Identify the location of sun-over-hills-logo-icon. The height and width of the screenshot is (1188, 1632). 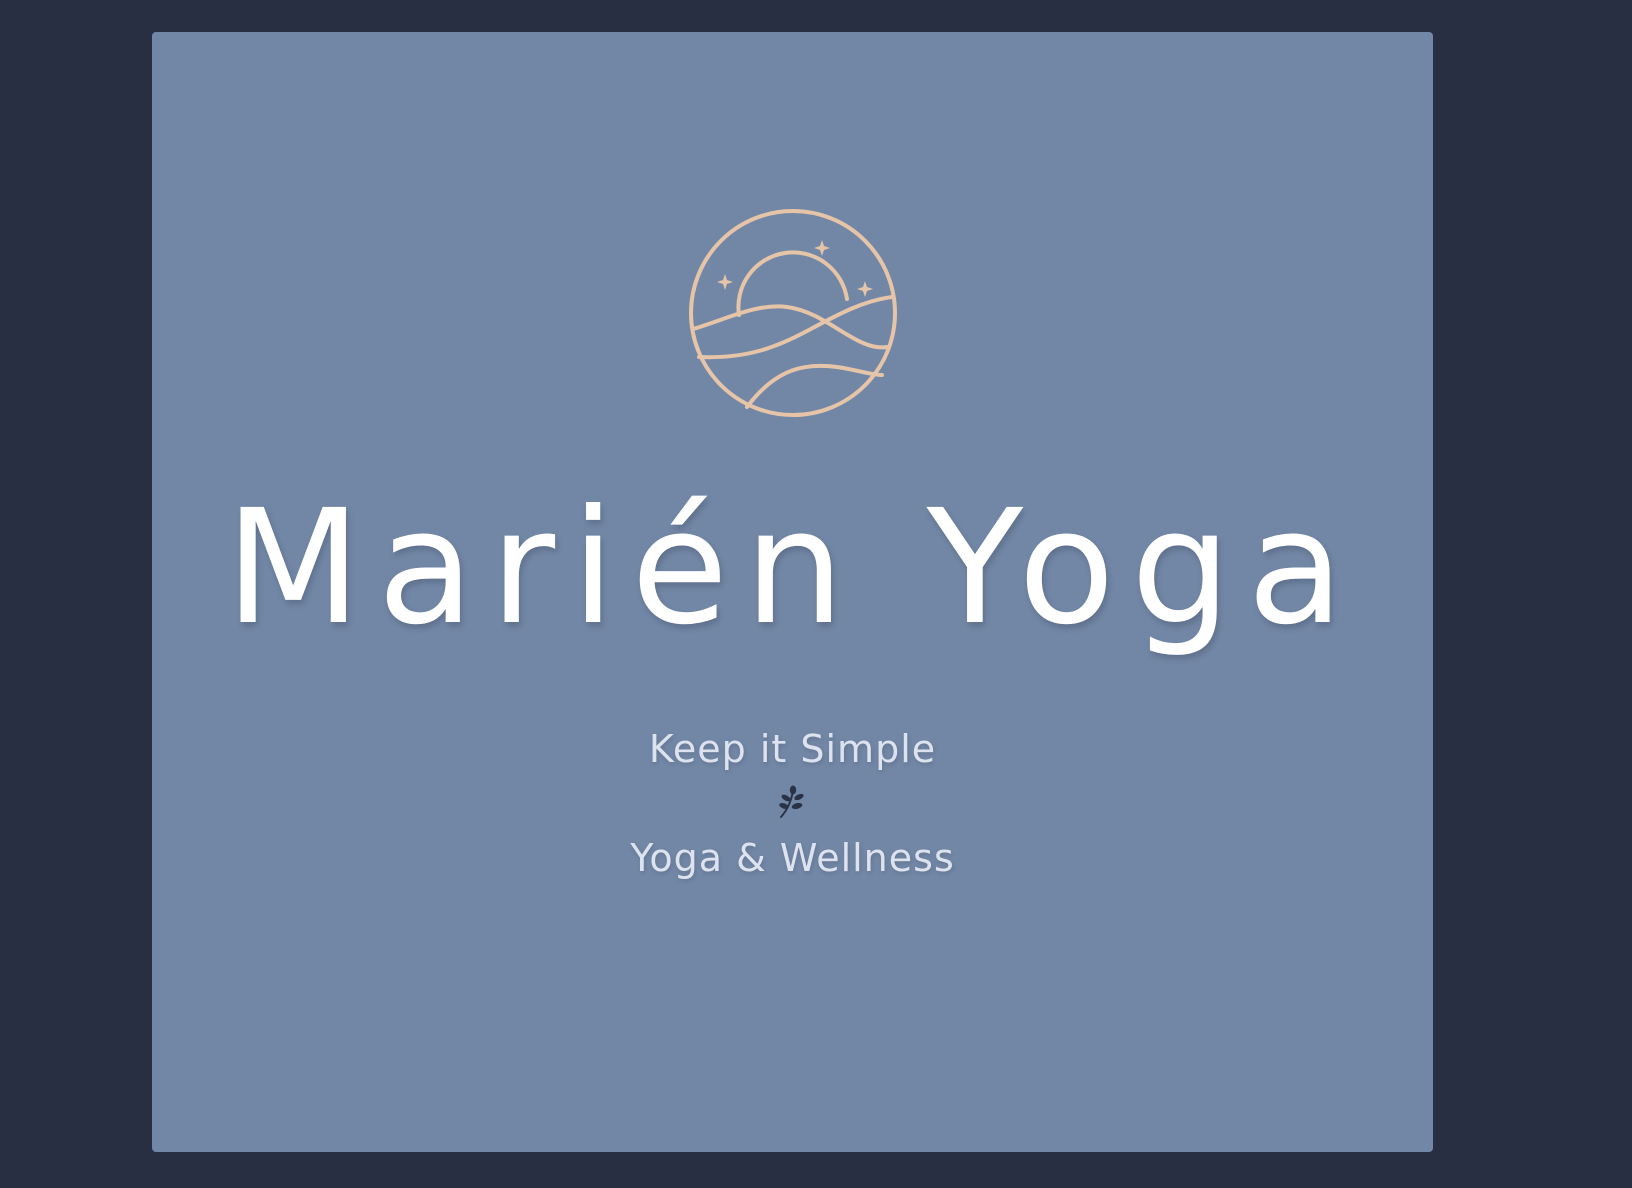
(793, 313).